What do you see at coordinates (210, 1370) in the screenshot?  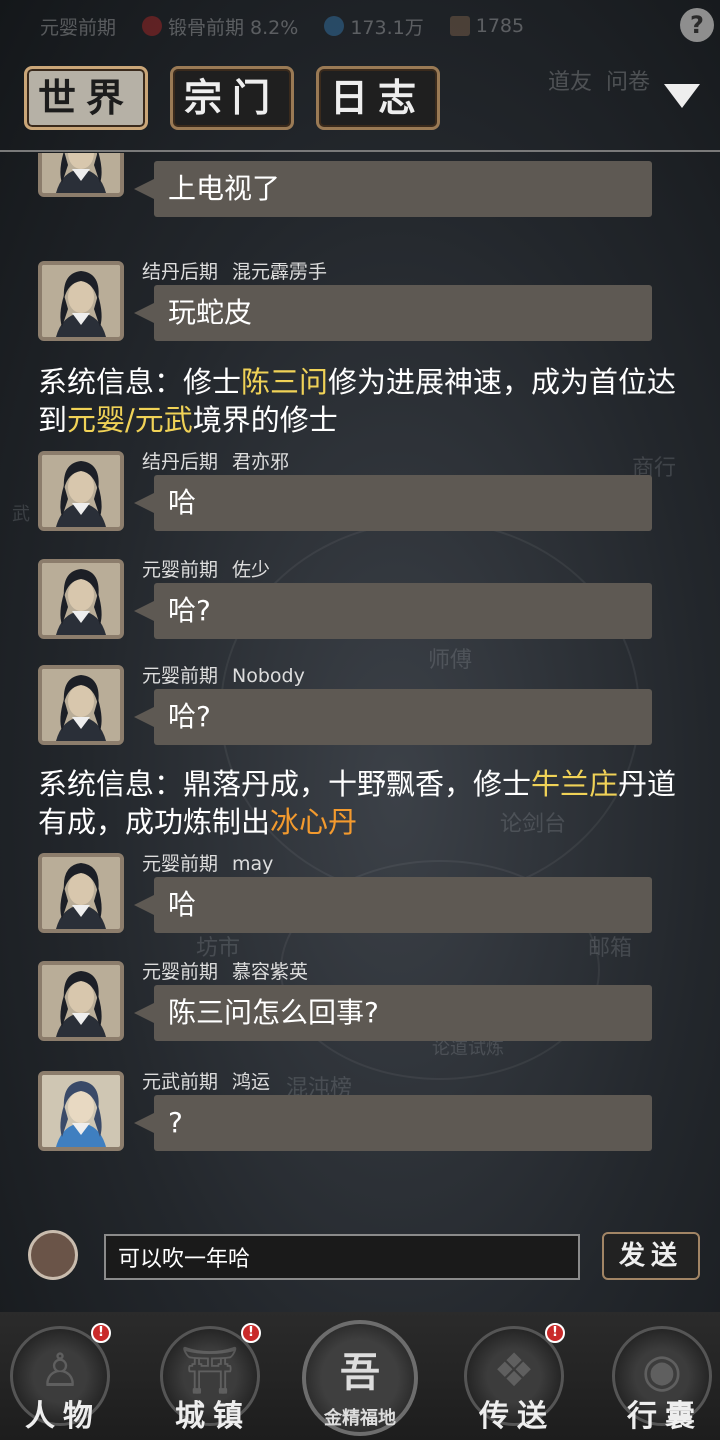 I see `pagoda-icon: ⛩` at bounding box center [210, 1370].